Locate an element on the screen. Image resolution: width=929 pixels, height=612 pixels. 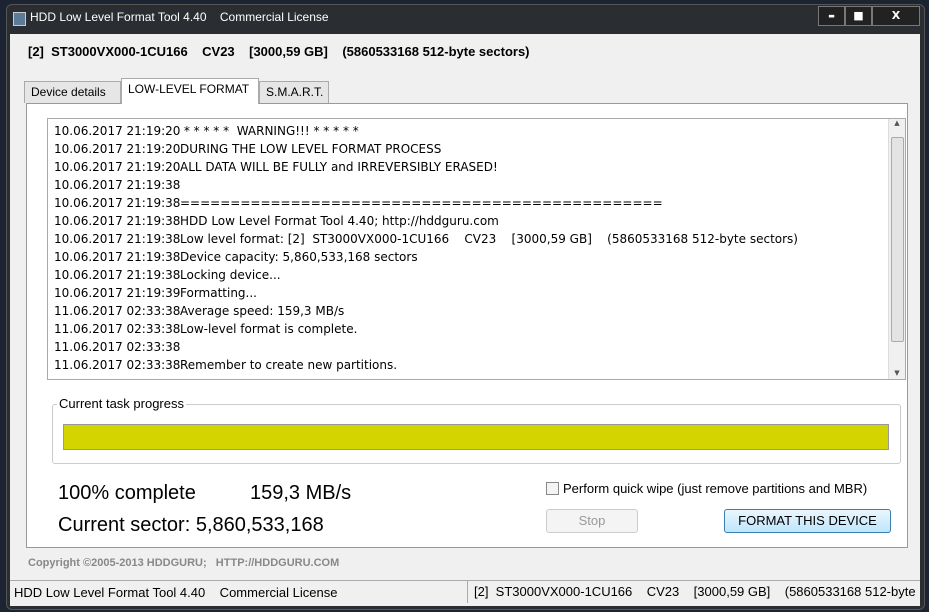
close-button: X is located at coordinates (896, 16).